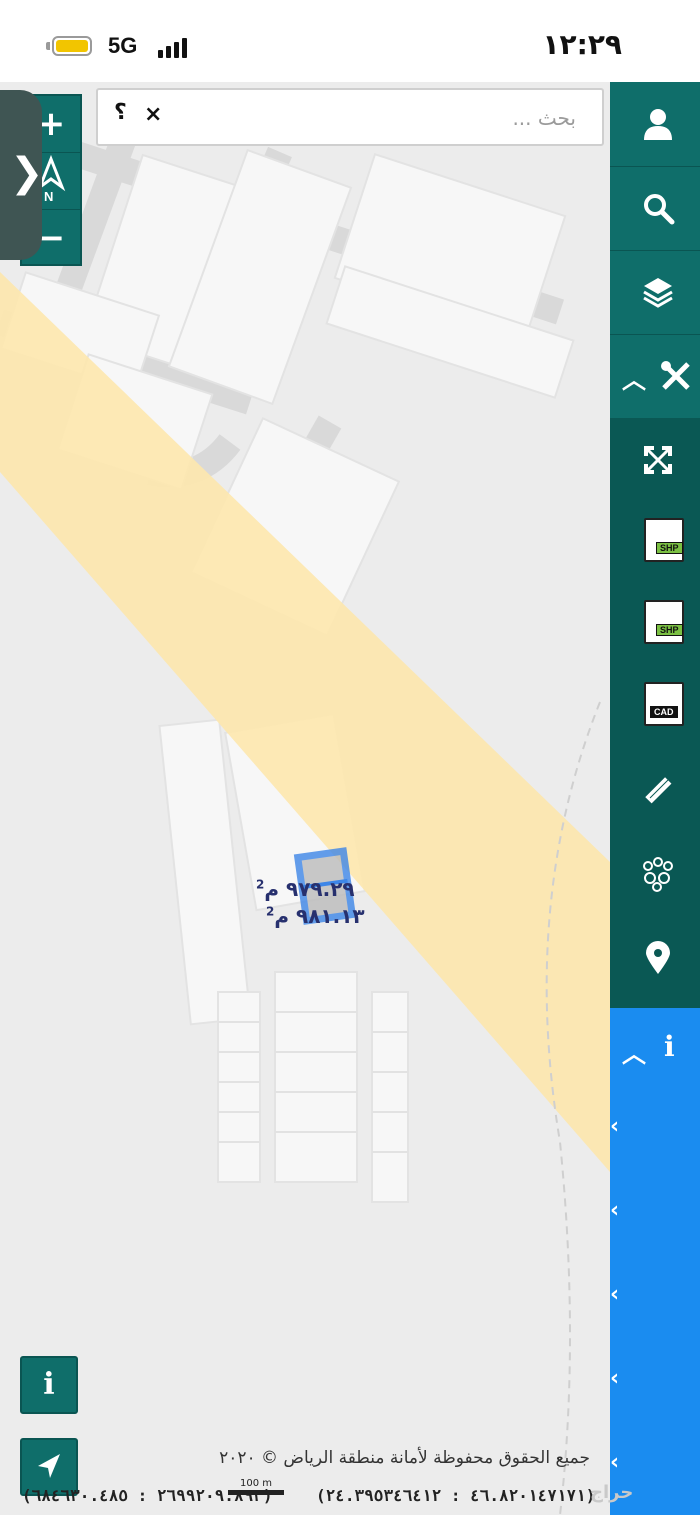  Describe the element at coordinates (174, 48) in the screenshot. I see `signal-icon` at that location.